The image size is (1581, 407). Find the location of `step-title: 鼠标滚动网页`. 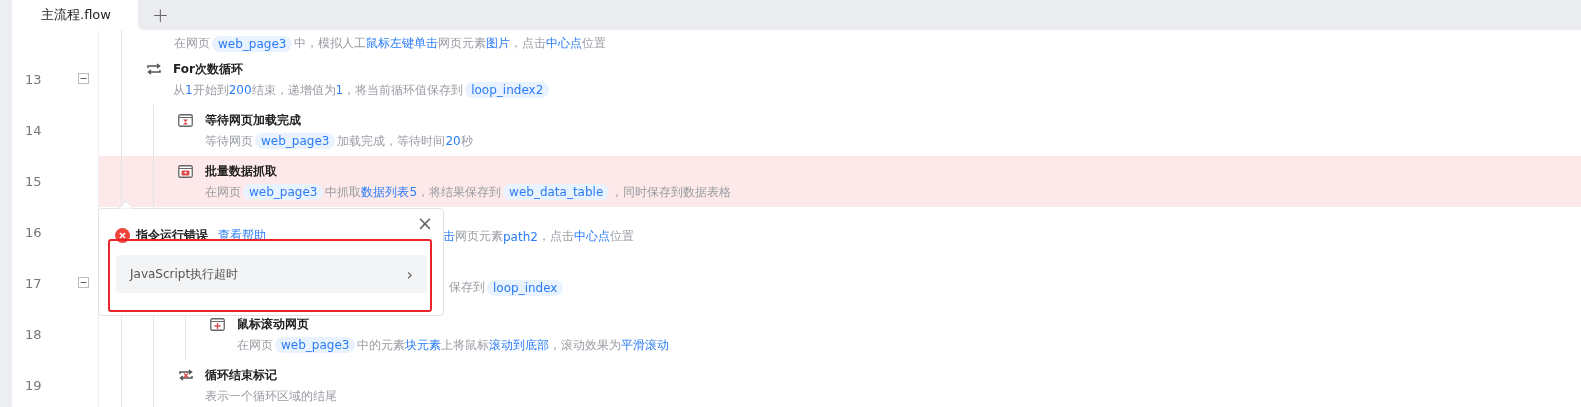

step-title: 鼠标滚动网页 is located at coordinates (273, 324).